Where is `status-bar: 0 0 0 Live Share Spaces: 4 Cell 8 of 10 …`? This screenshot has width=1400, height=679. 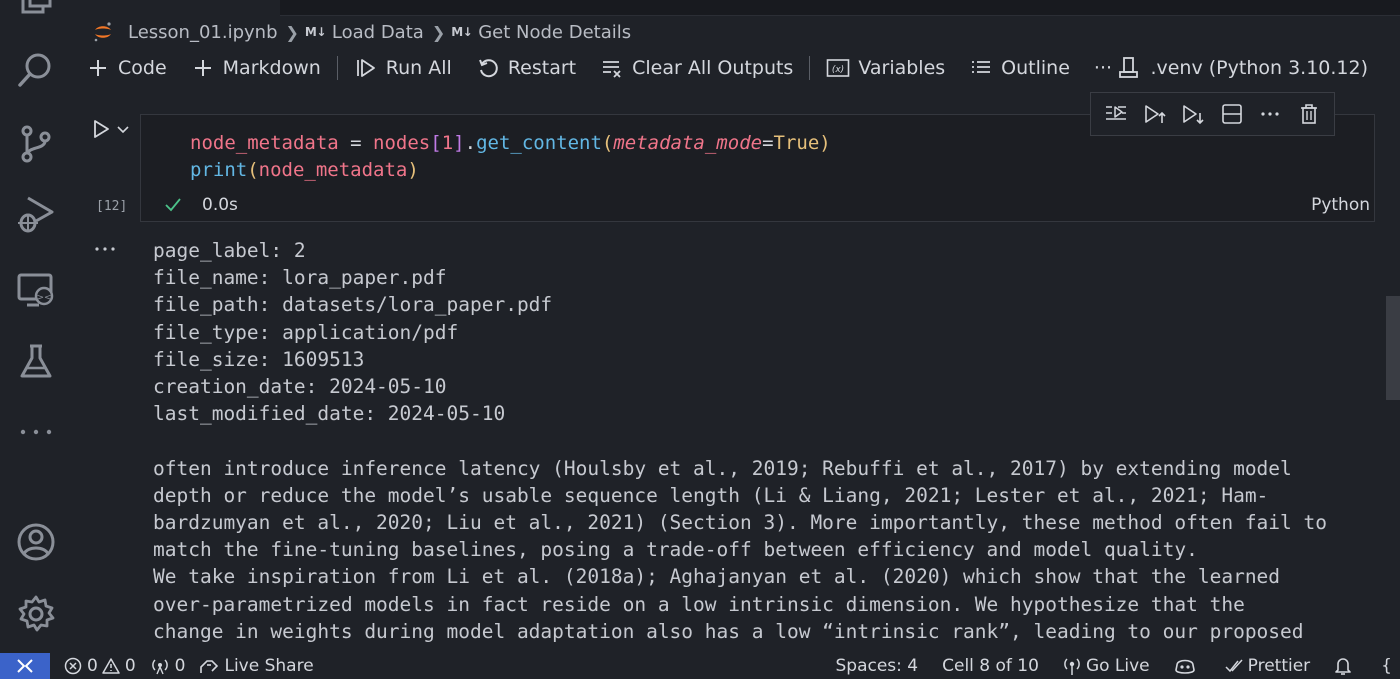
status-bar: 0 0 0 Live Share Spaces: 4 Cell 8 of 10 … is located at coordinates (700, 666).